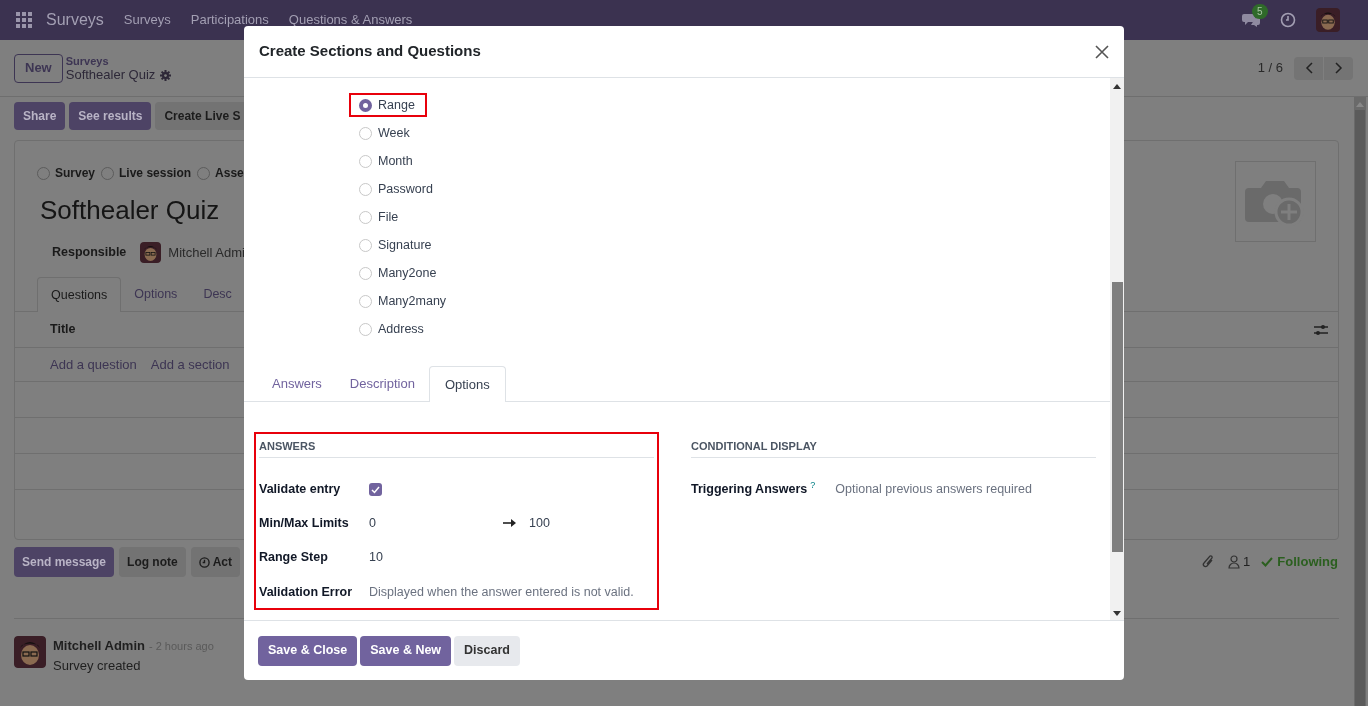  Describe the element at coordinates (375, 489) in the screenshot. I see `checkbox` at that location.